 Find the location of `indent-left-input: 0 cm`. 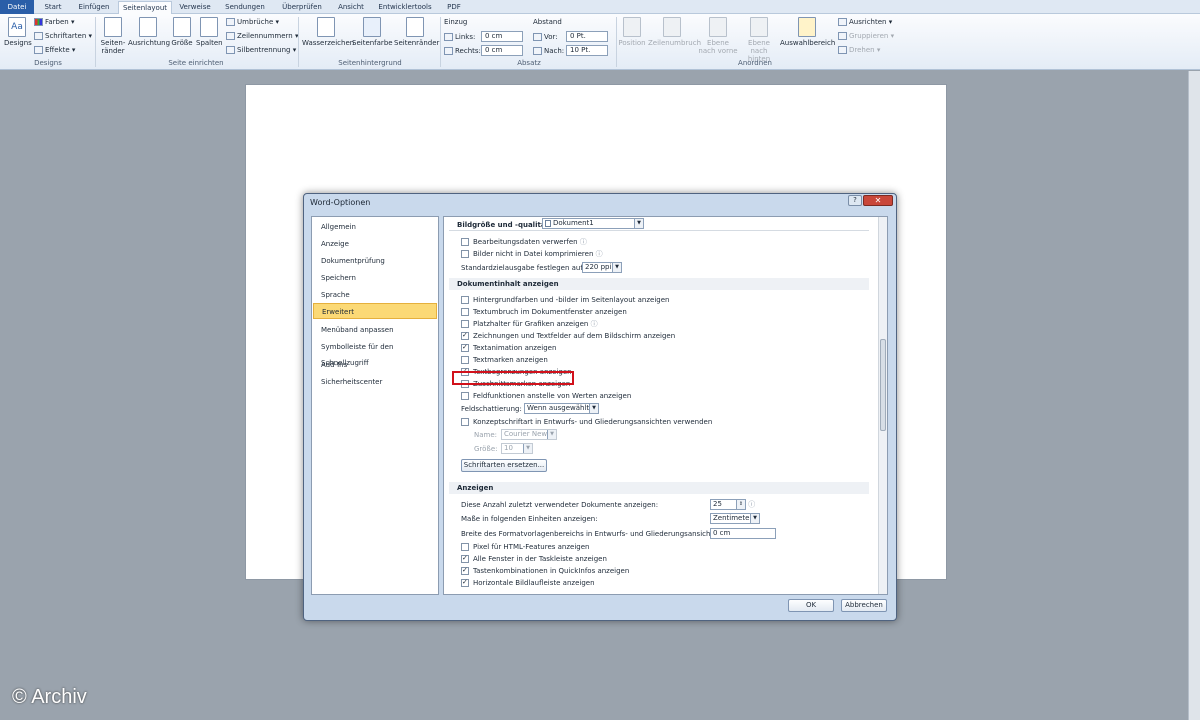

indent-left-input: 0 cm is located at coordinates (502, 36).